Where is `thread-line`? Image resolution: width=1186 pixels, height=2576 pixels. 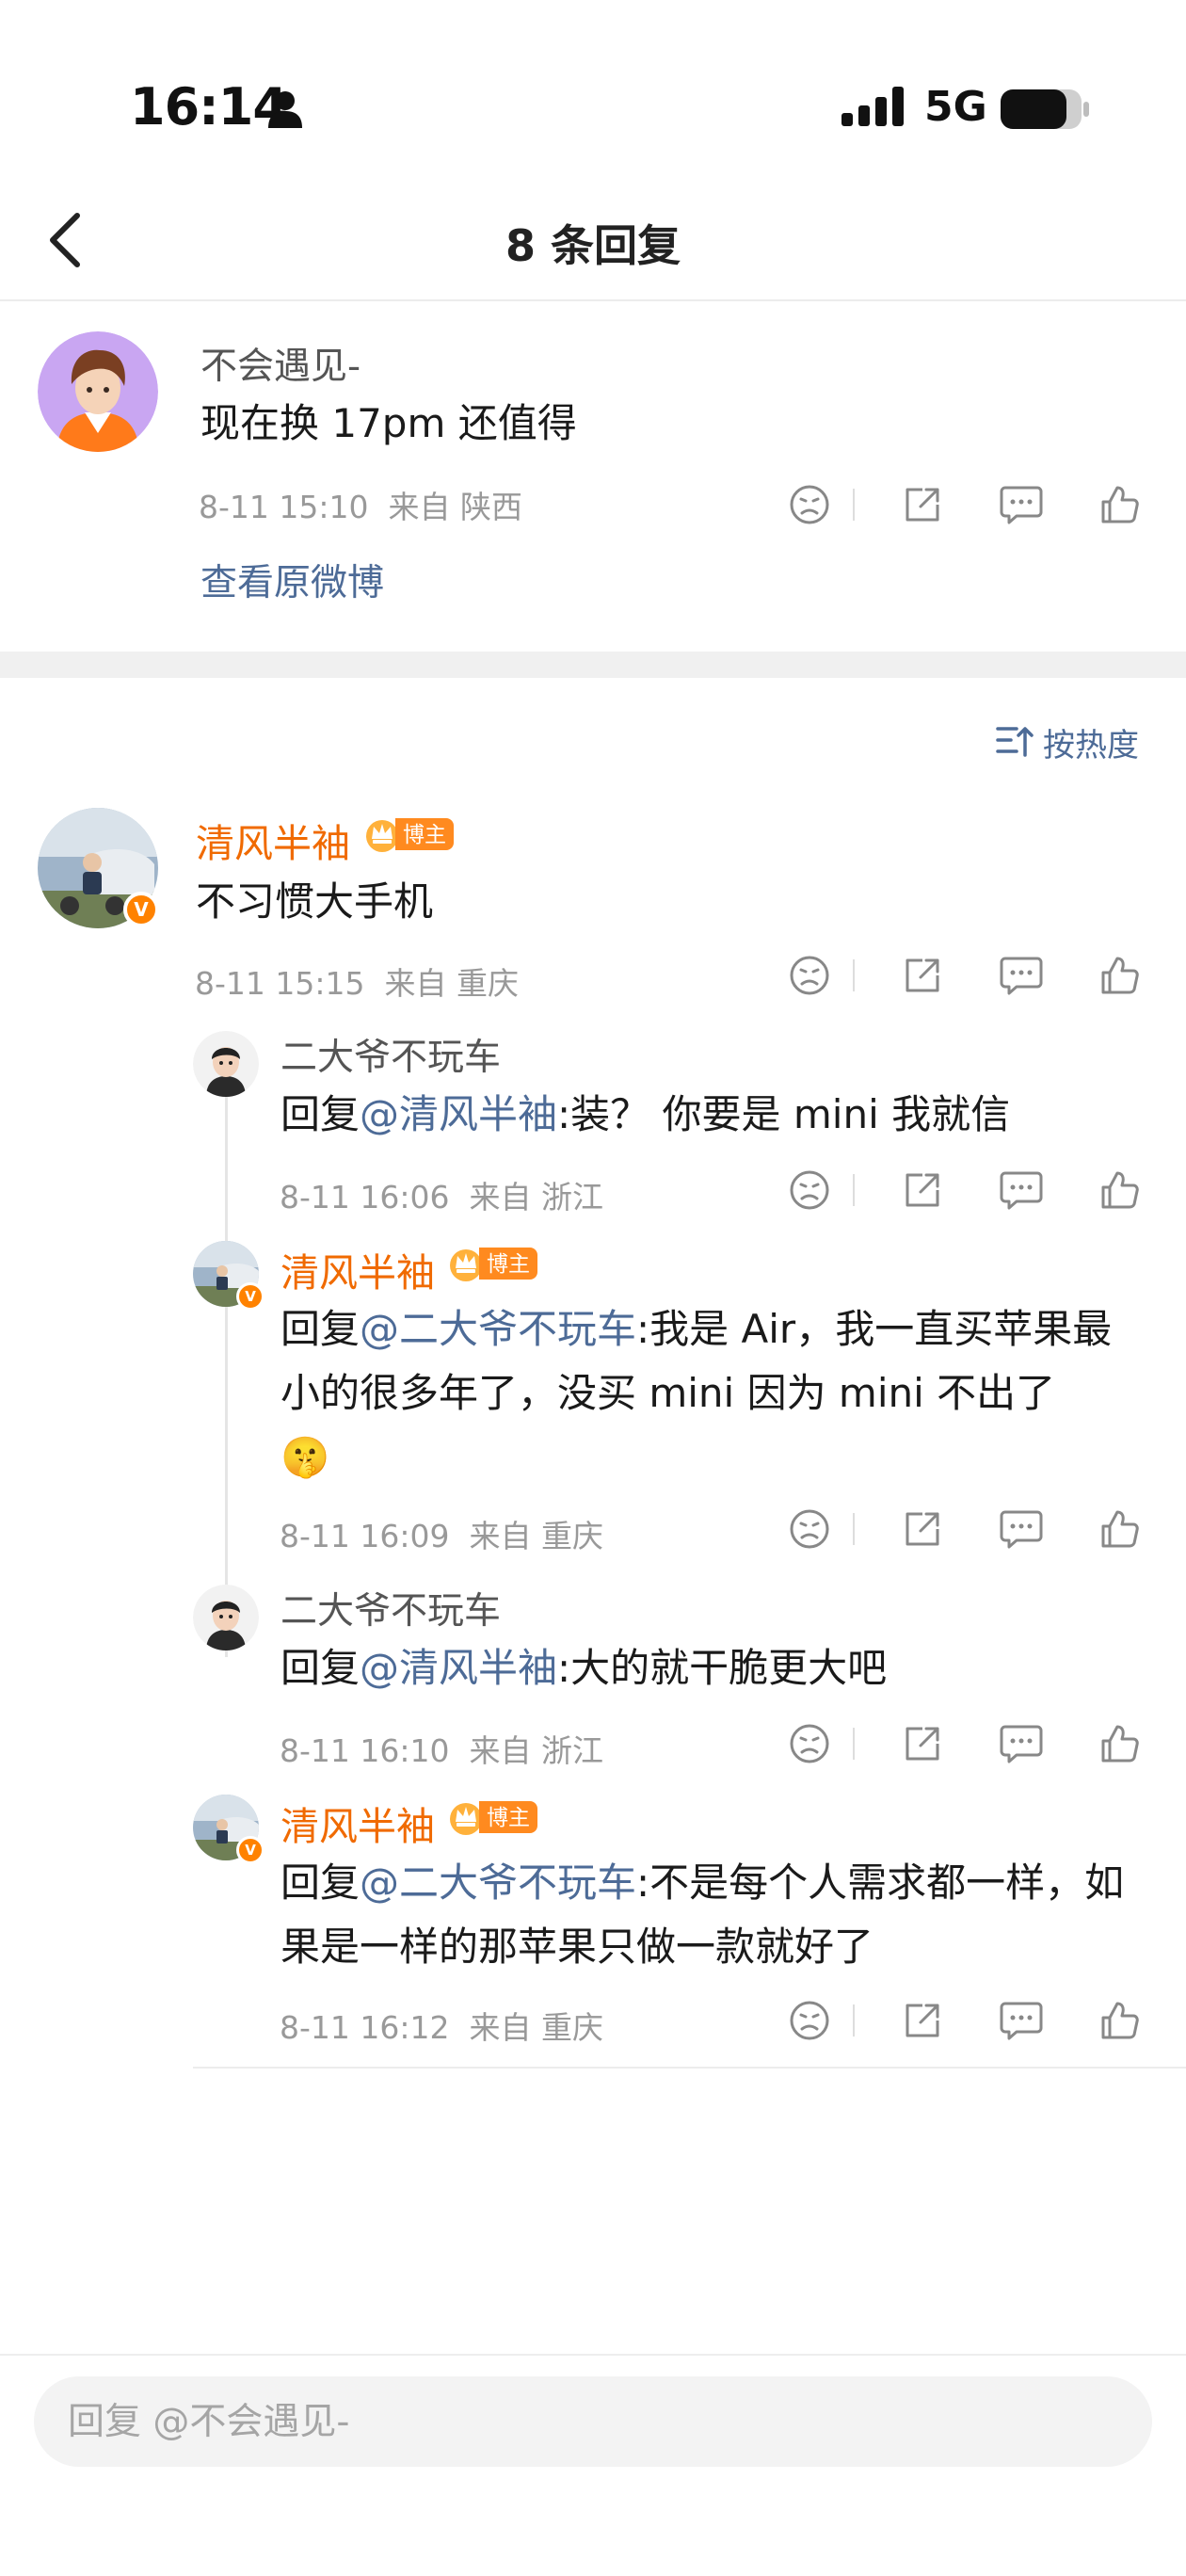 thread-line is located at coordinates (226, 1370).